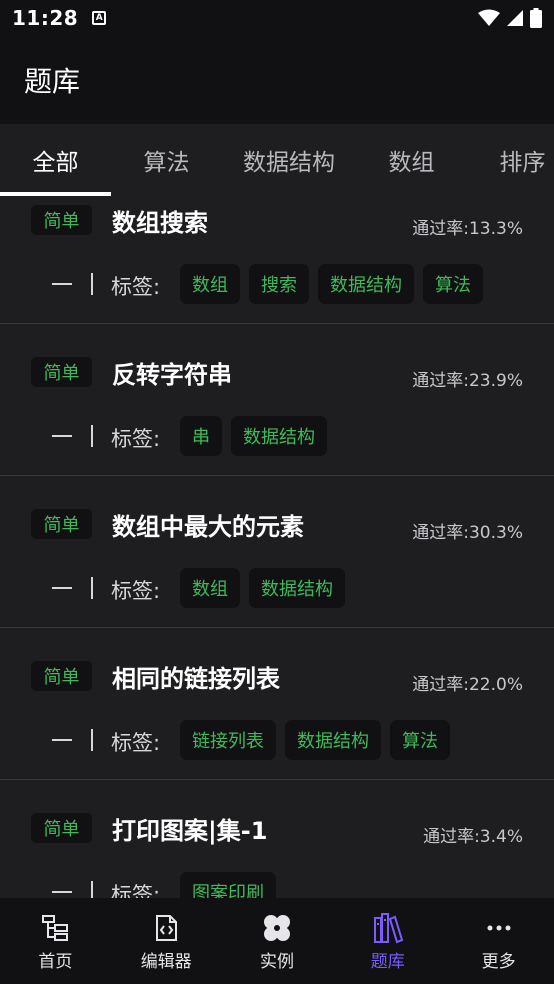  I want to click on tag-list: 串 数据结构, so click(253, 436).